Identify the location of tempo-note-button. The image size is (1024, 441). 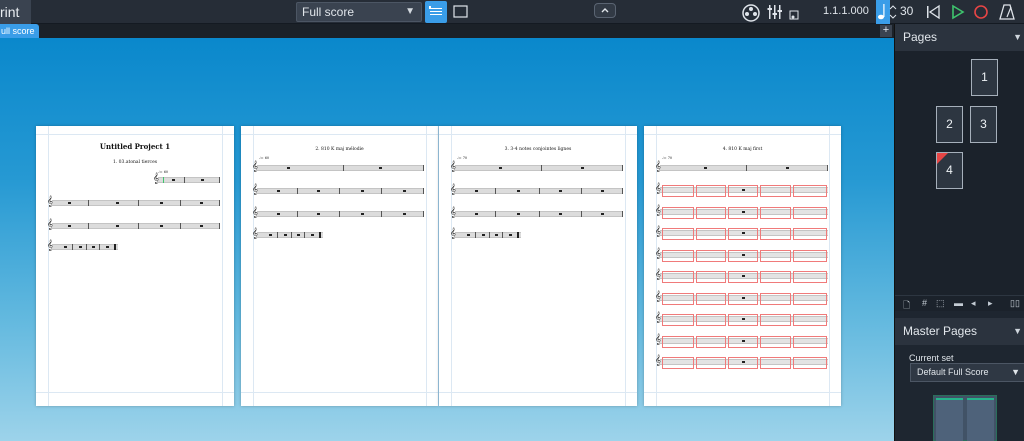
(883, 12).